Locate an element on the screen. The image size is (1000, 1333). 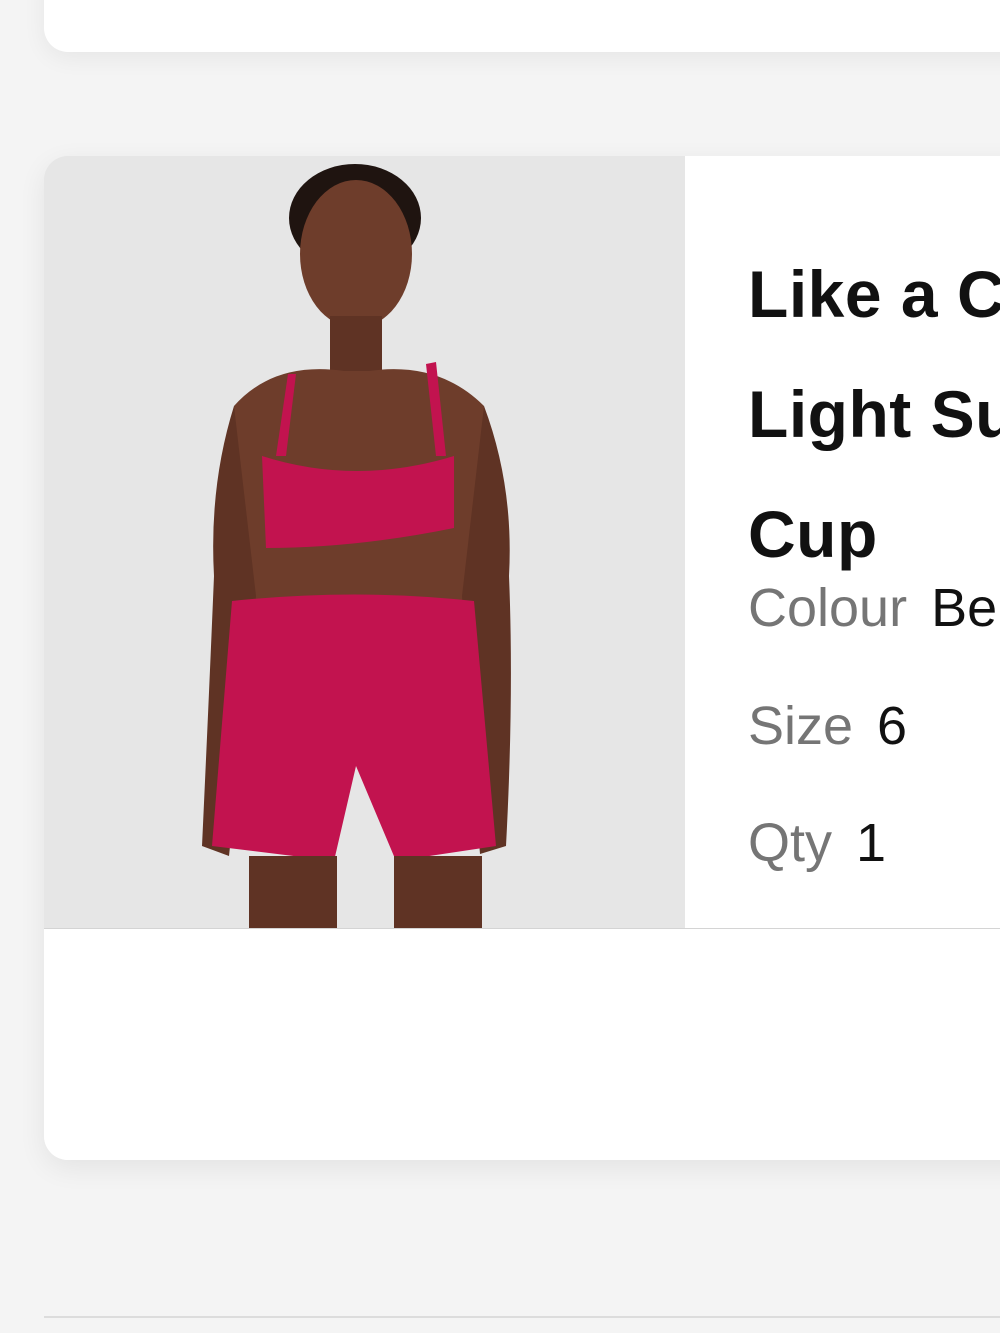
previous-cart-item-card is located at coordinates (522, 26).